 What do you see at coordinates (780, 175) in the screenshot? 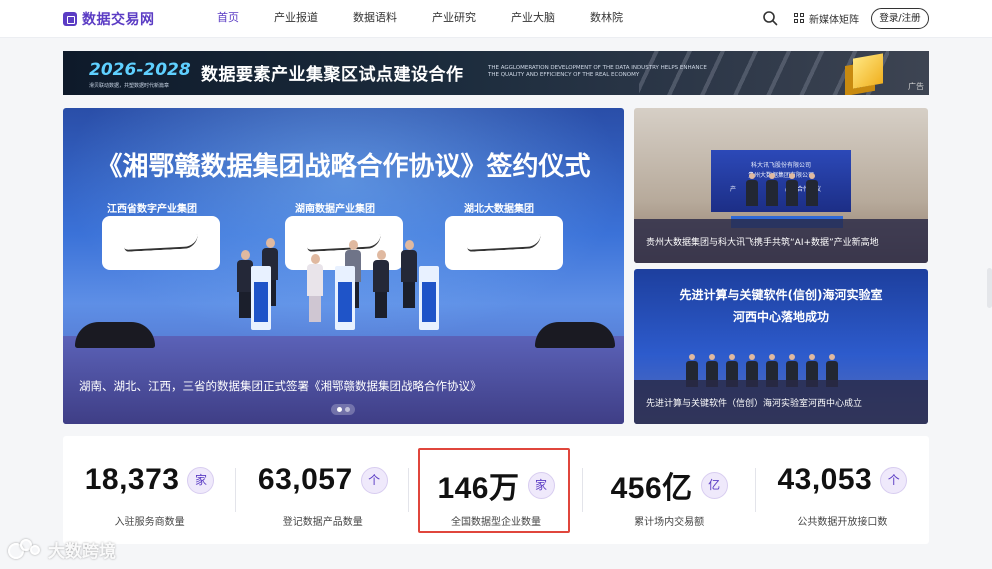
I see `screen-line: 贵州大数据集团有限公司` at bounding box center [780, 175].